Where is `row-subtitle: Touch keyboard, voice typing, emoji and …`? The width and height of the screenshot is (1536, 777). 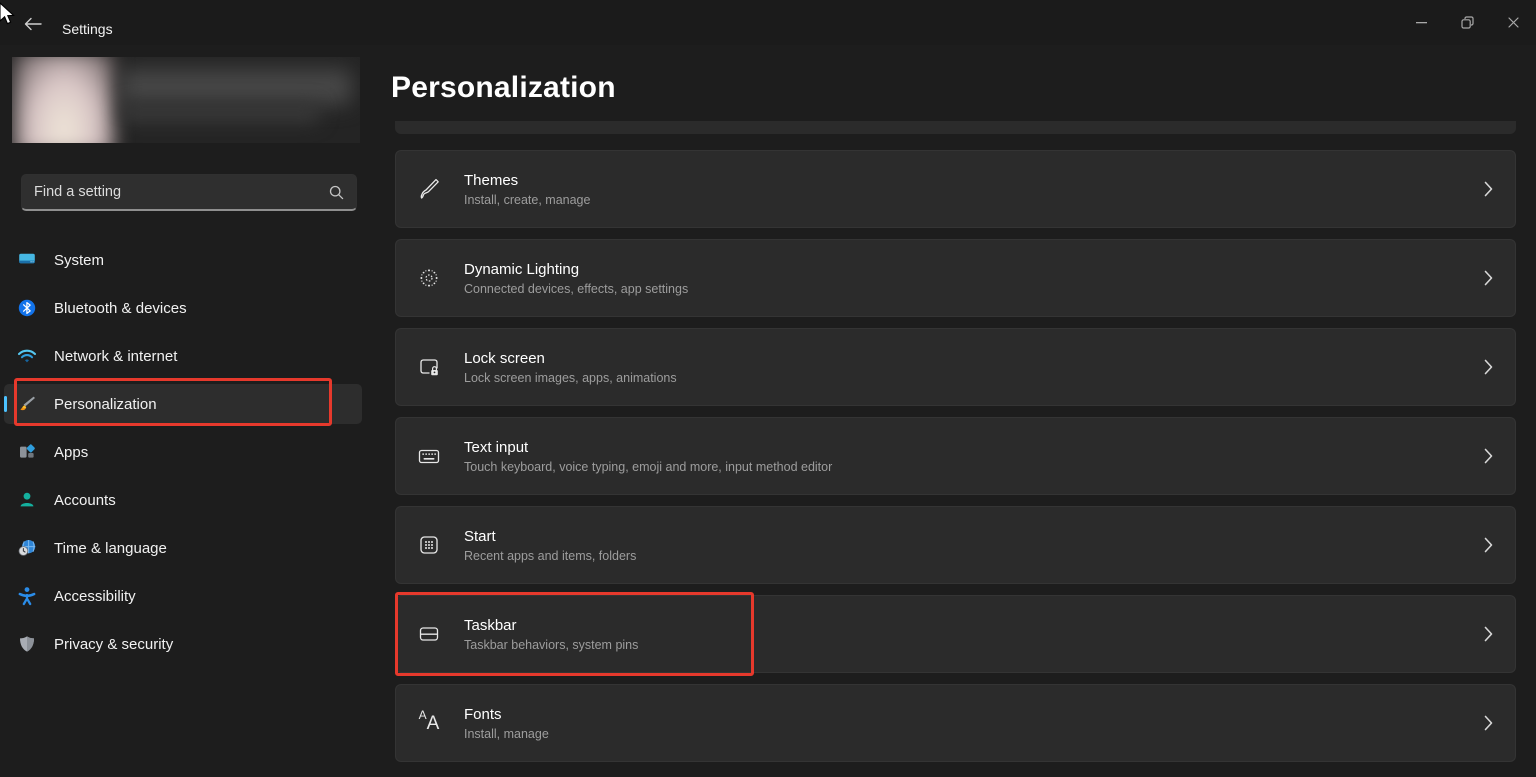 row-subtitle: Touch keyboard, voice typing, emoji and … is located at coordinates (648, 466).